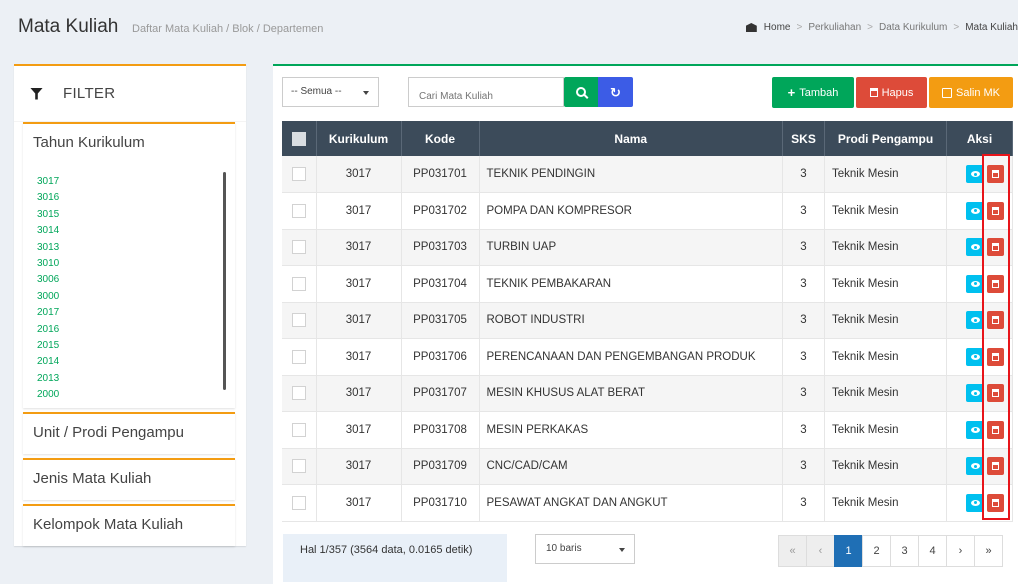 This screenshot has height=584, width=1018. Describe the element at coordinates (359, 284) in the screenshot. I see `cell-kurikulum: 3017` at that location.